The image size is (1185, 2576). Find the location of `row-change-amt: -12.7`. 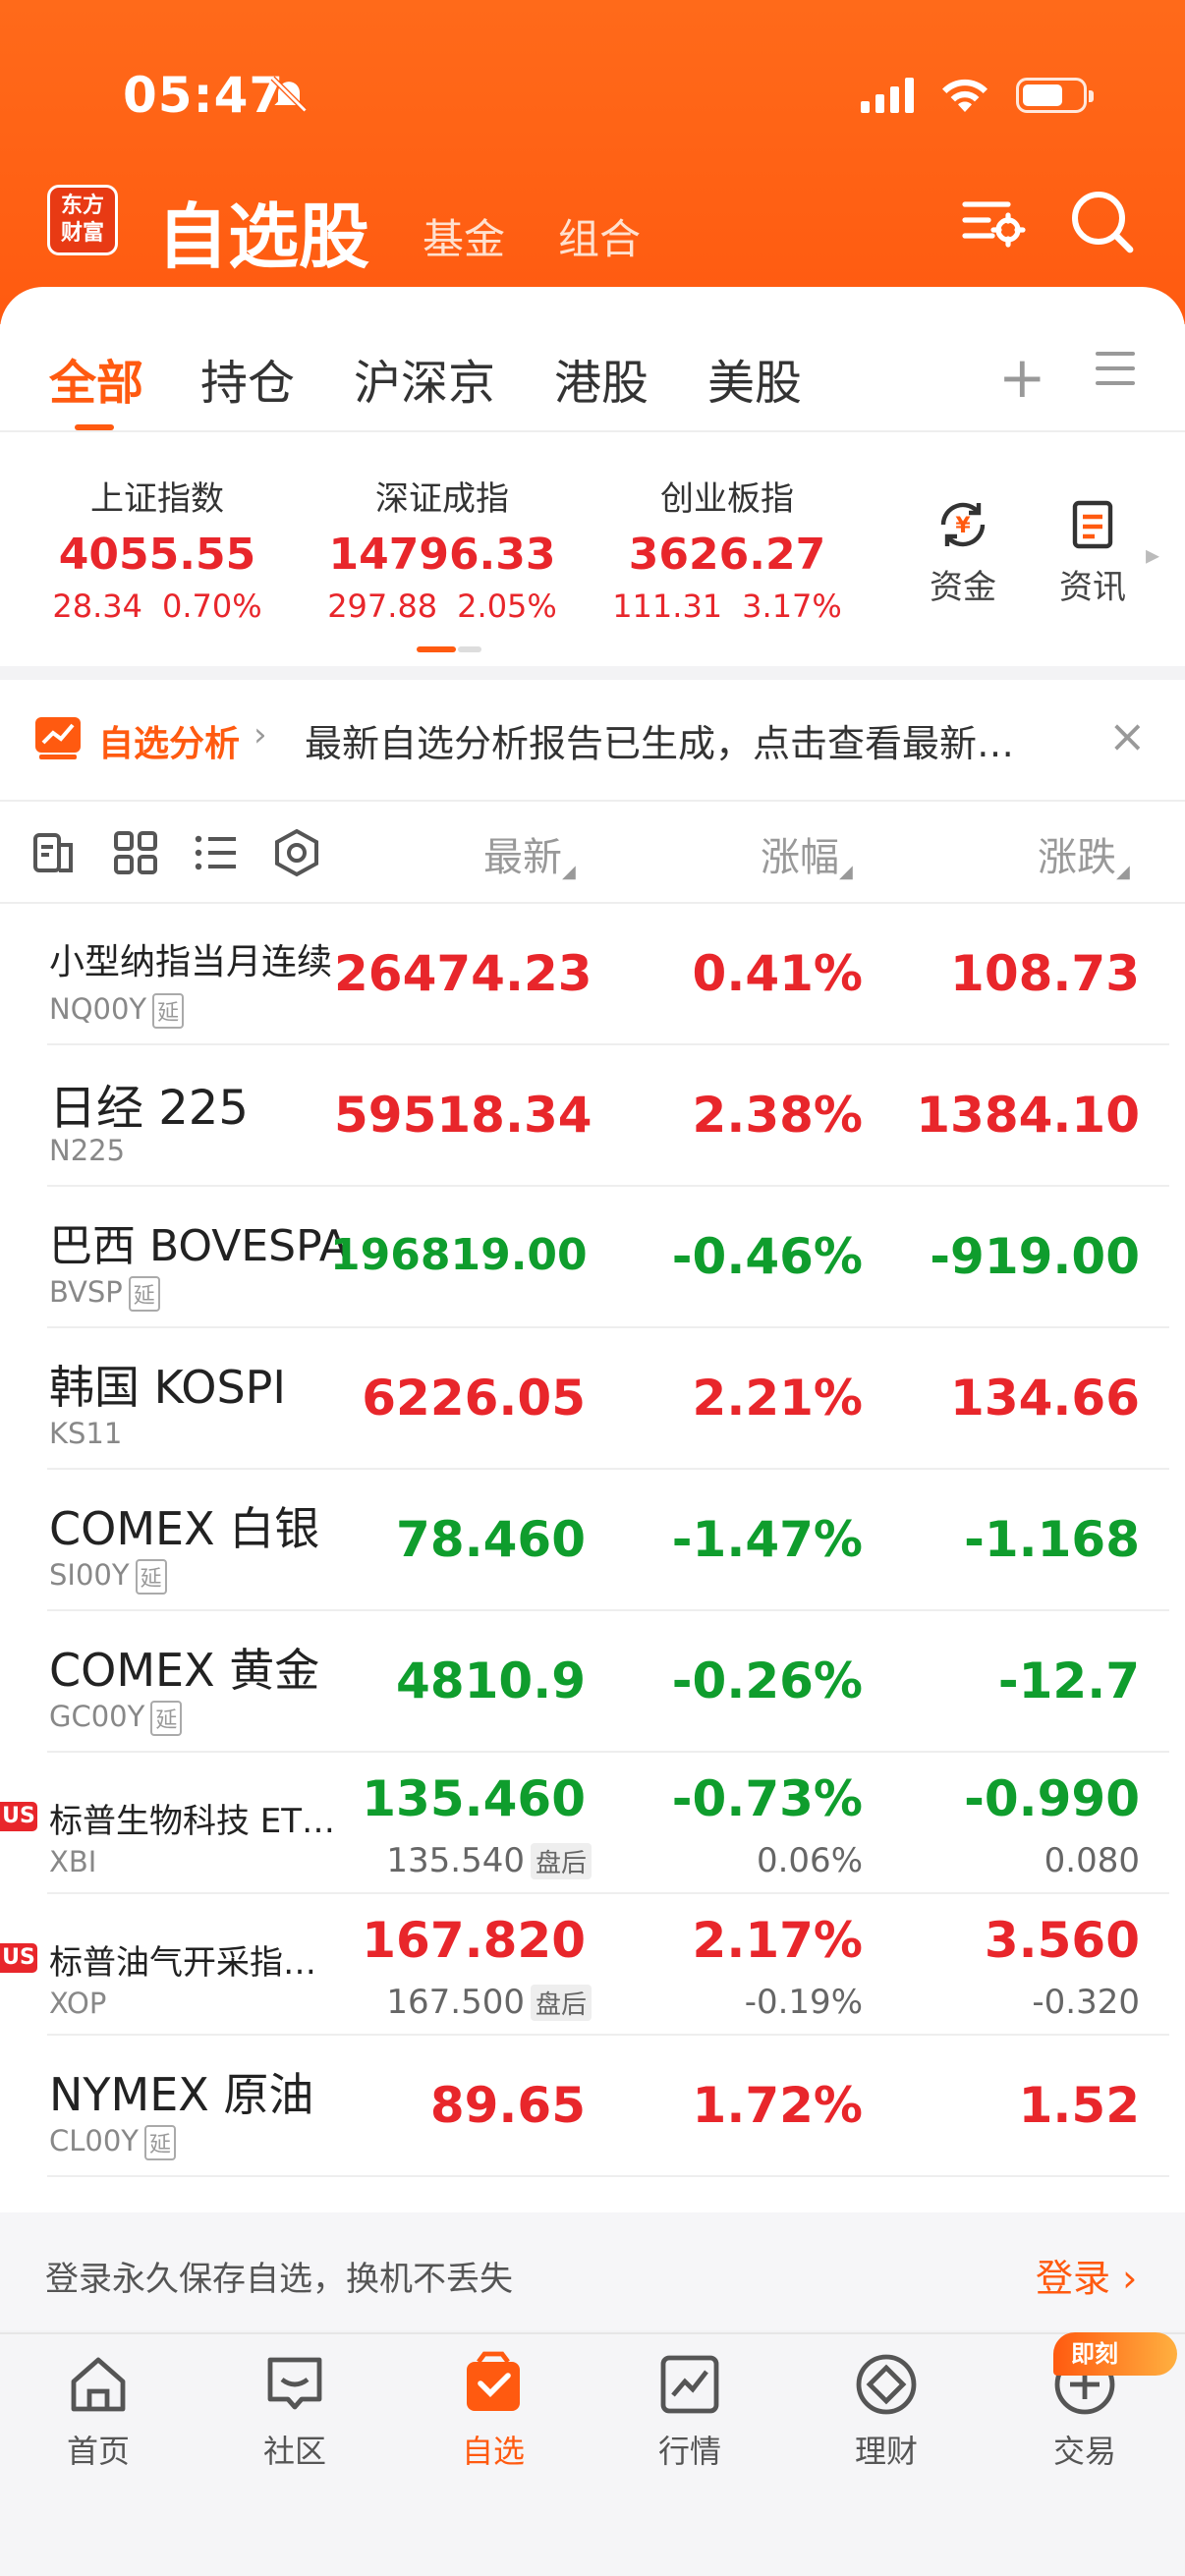

row-change-amt: -12.7 is located at coordinates (1069, 1680).